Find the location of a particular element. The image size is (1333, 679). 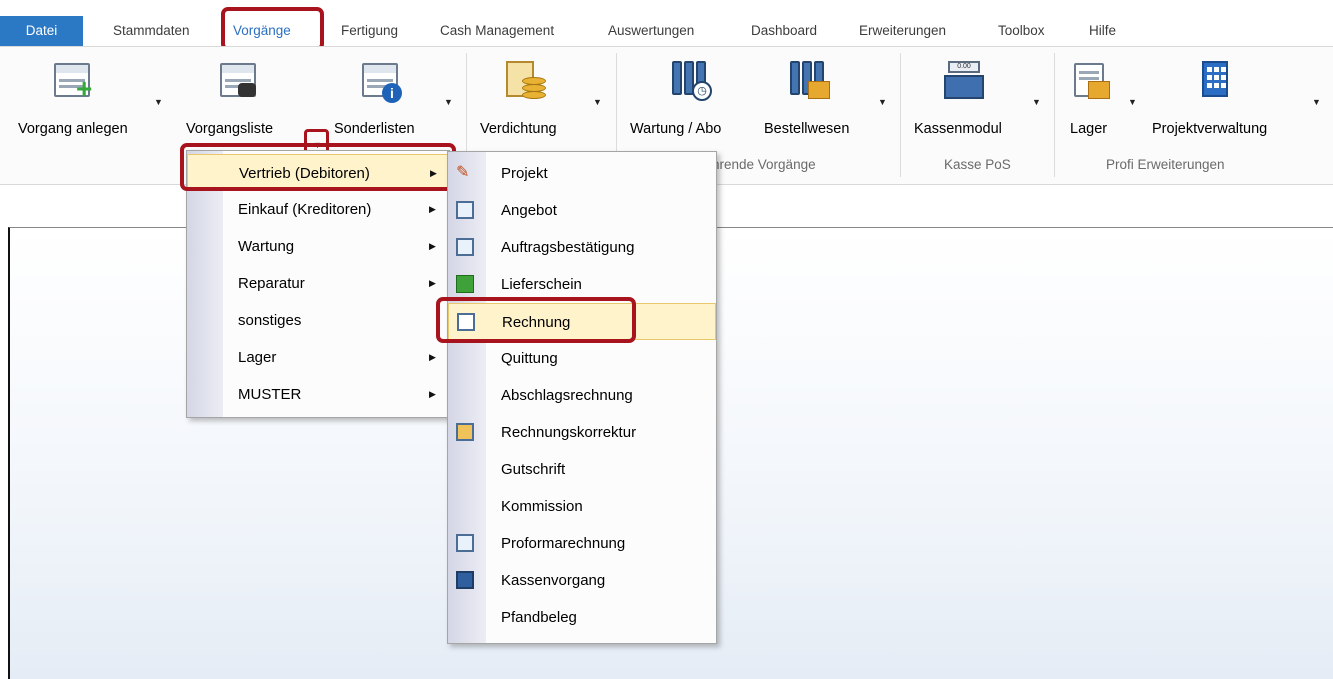

menu-item-auftragsbestaetigung: Auftragsbestätigung is located at coordinates (582, 247).